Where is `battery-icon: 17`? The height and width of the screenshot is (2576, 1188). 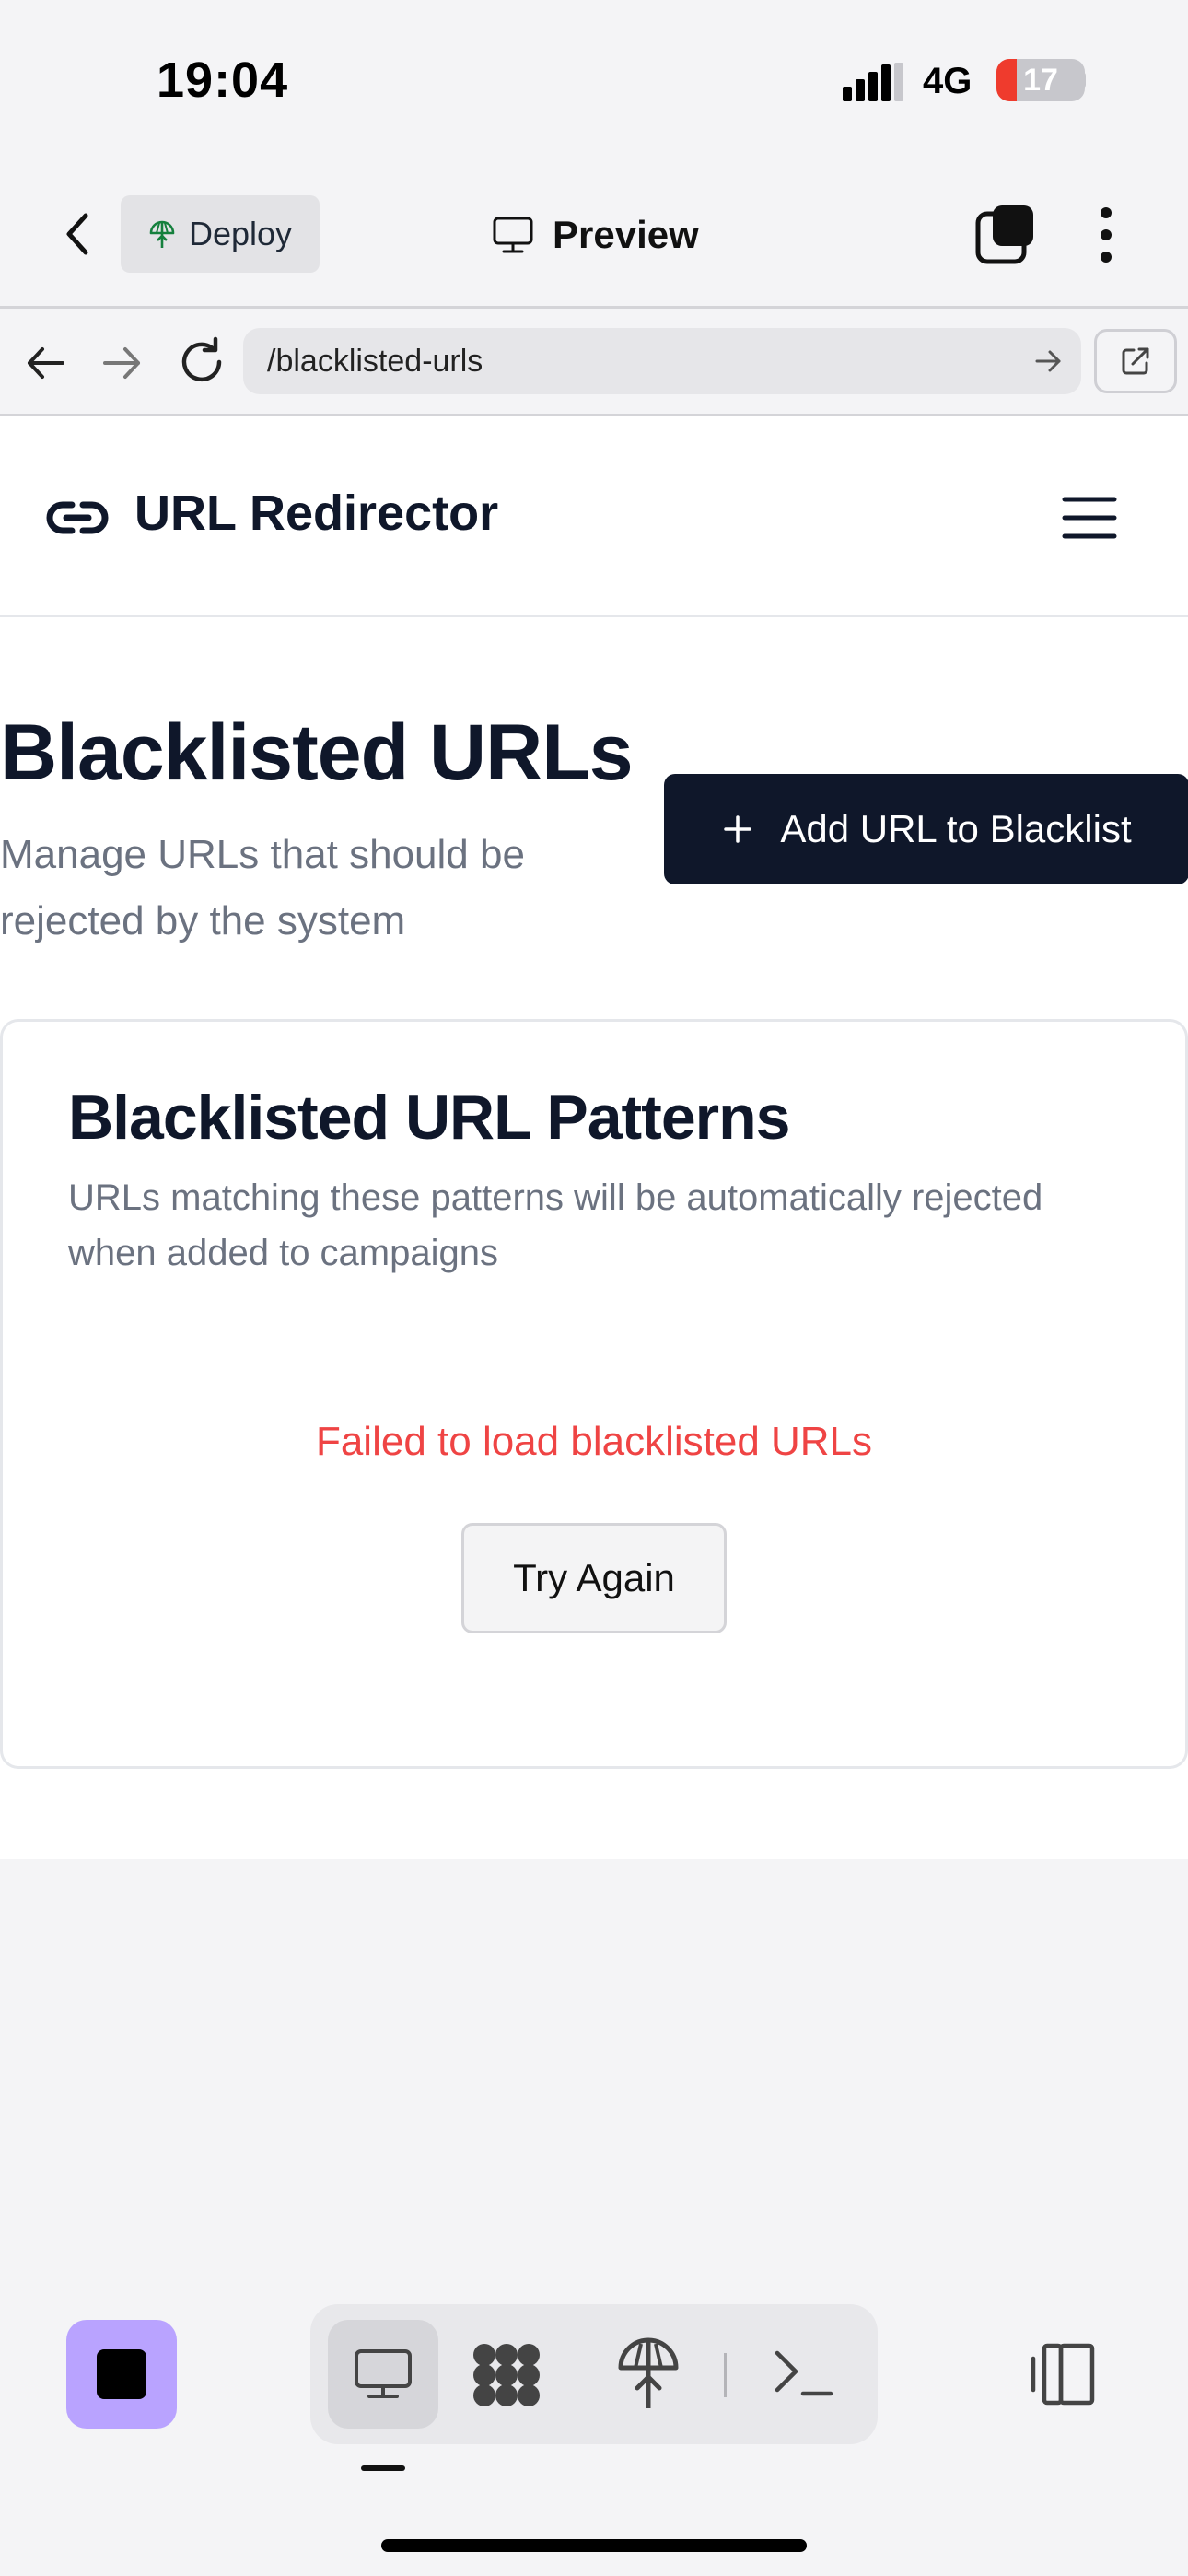
battery-icon: 17 is located at coordinates (1040, 80).